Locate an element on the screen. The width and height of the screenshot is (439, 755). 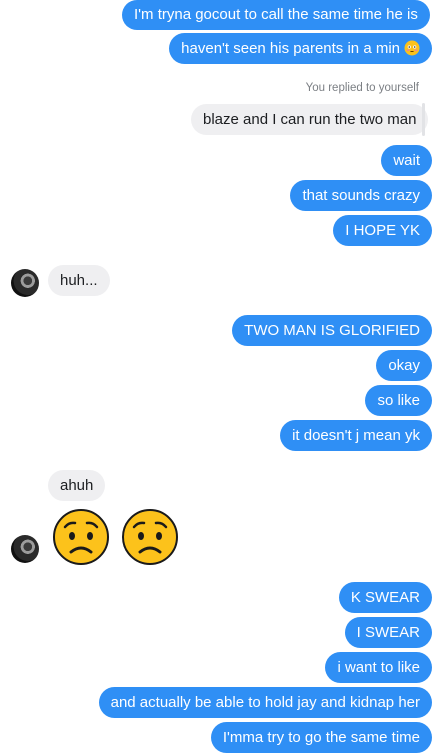
message-replied-quote: blaze and I can run the two man is located at coordinates (310, 119).